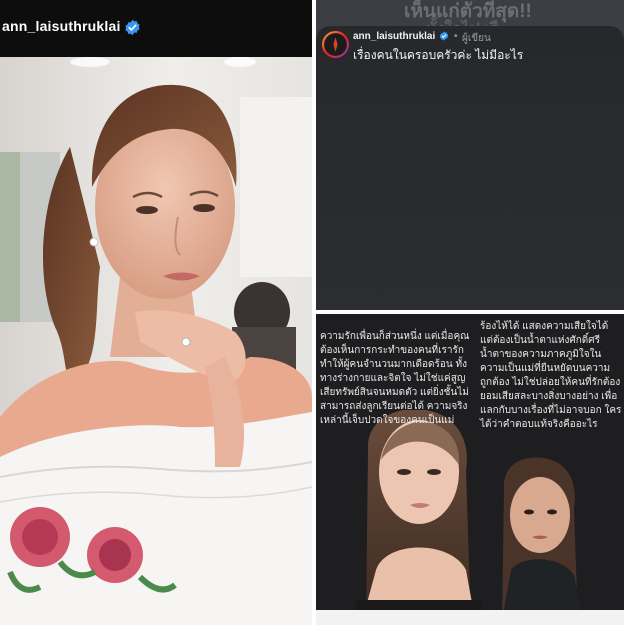 The image size is (624, 625). What do you see at coordinates (394, 36) in the screenshot?
I see `comment-username: ann_laisuthruklai` at bounding box center [394, 36].